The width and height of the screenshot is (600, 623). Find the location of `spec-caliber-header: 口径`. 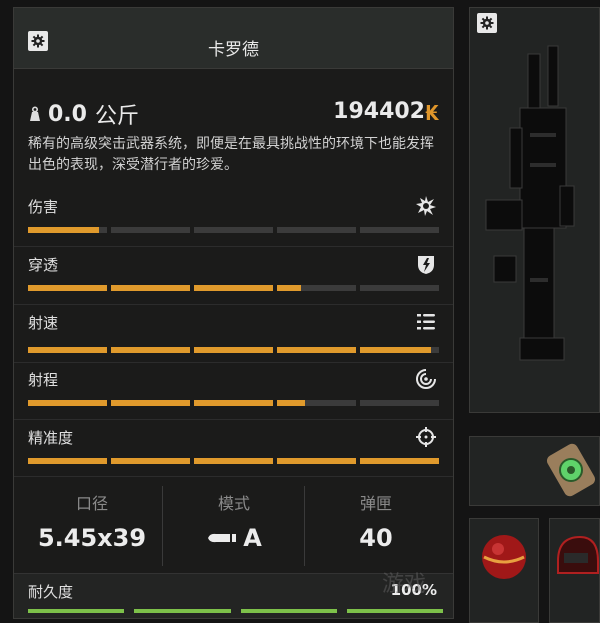

spec-caliber-header: 口径 is located at coordinates (91, 503).